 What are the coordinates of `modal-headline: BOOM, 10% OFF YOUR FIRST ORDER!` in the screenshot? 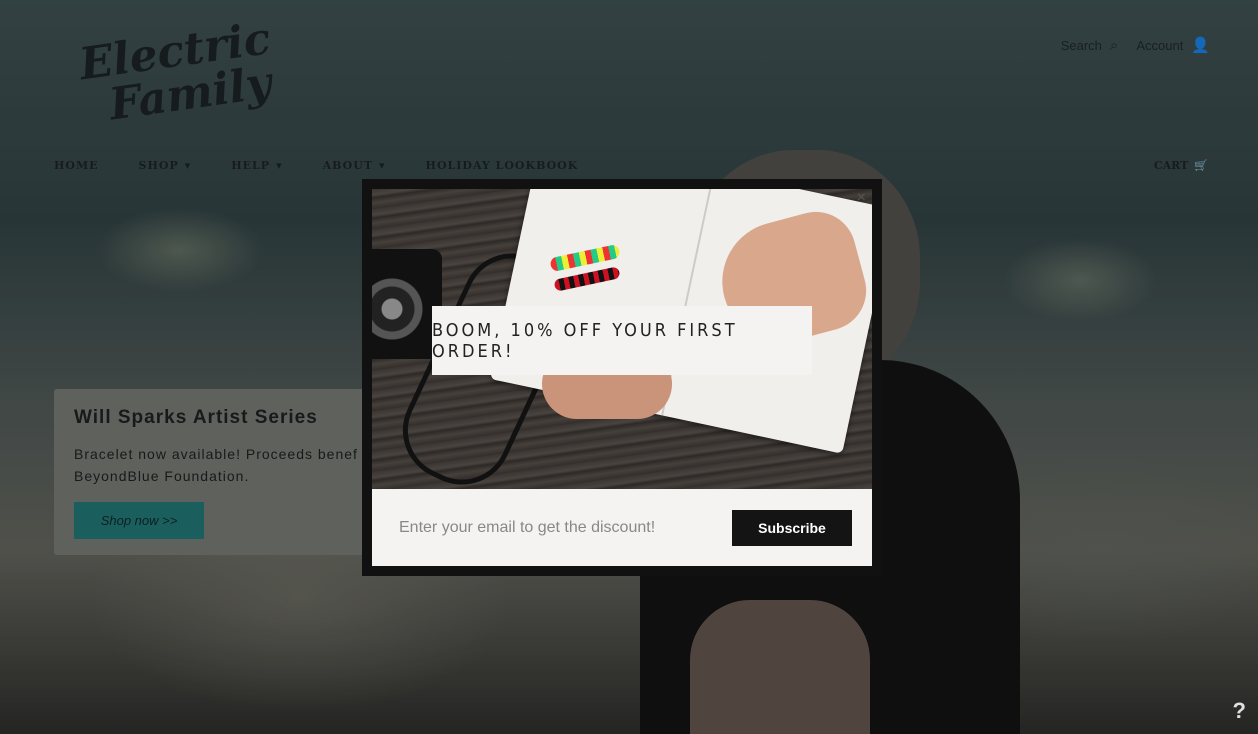 It's located at (585, 340).